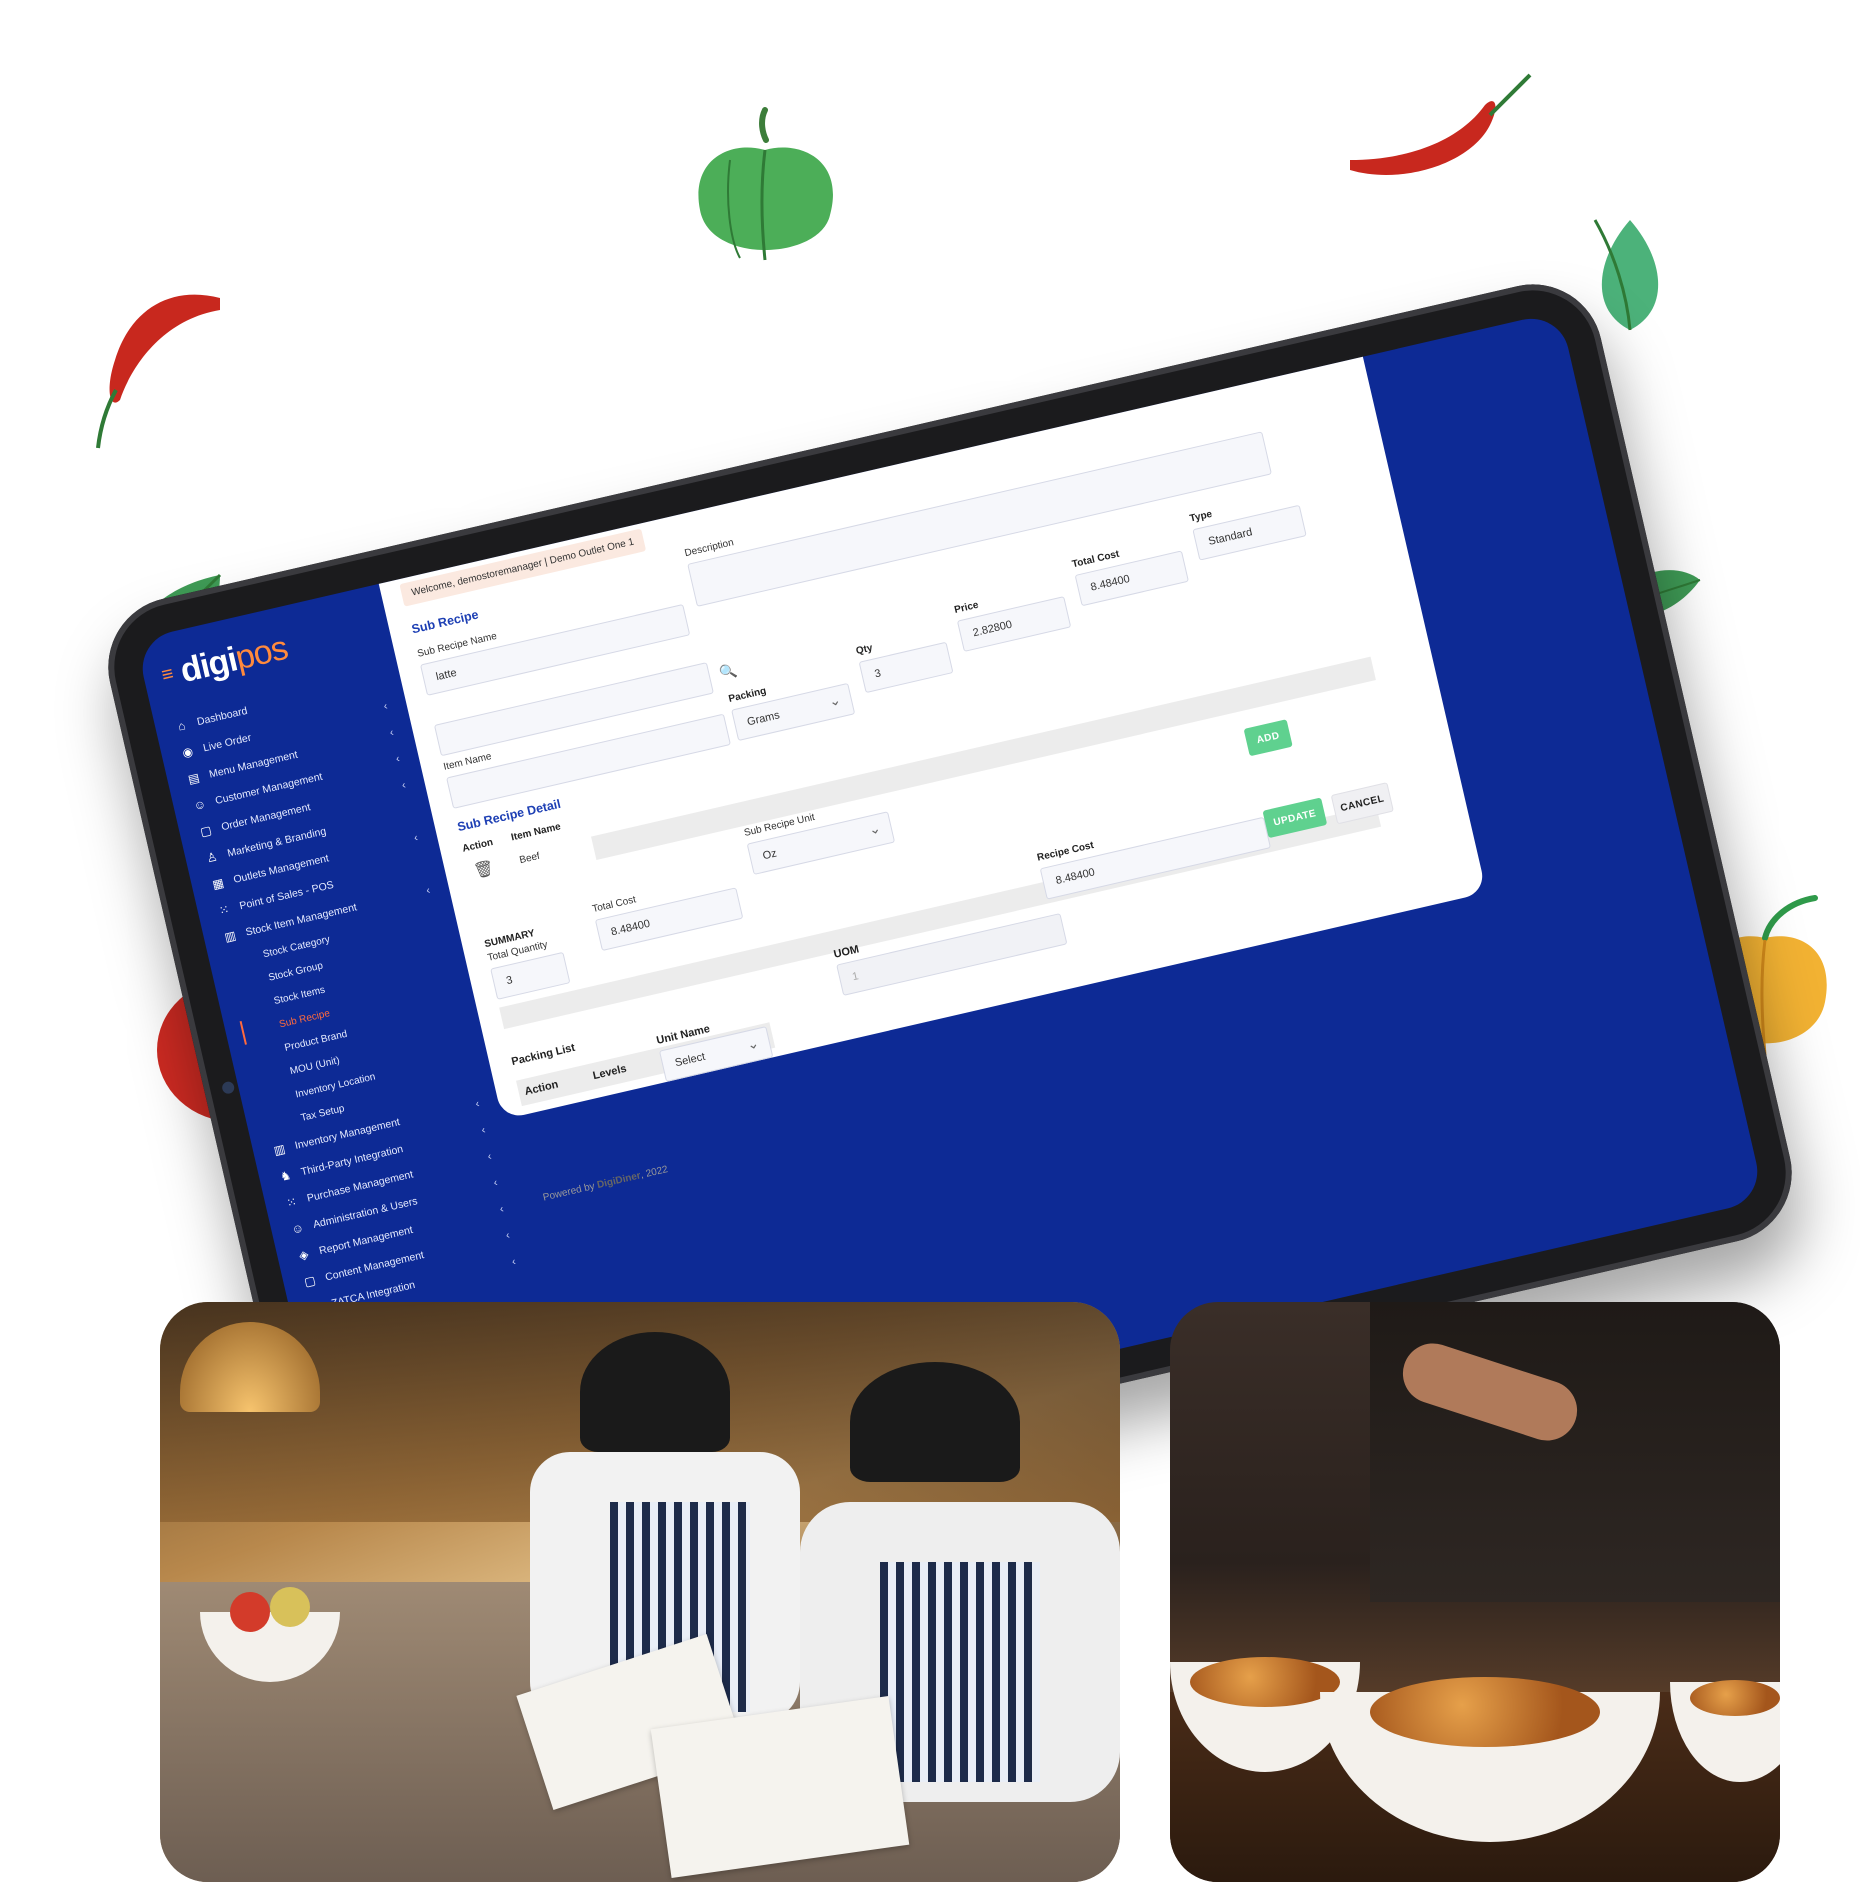 Image resolution: width=1860 pixels, height=1898 pixels. What do you see at coordinates (193, 778) in the screenshot?
I see `menu-card-icon: ▤` at bounding box center [193, 778].